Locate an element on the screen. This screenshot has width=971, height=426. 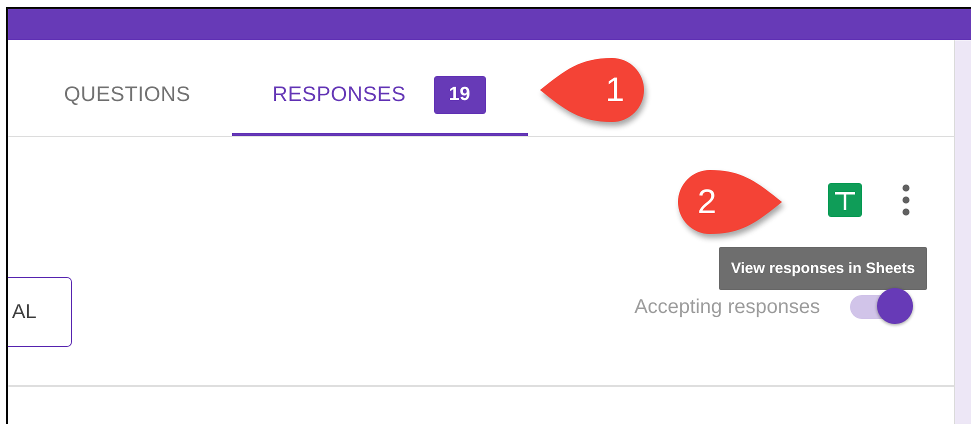
sheets-icon is located at coordinates (845, 200).